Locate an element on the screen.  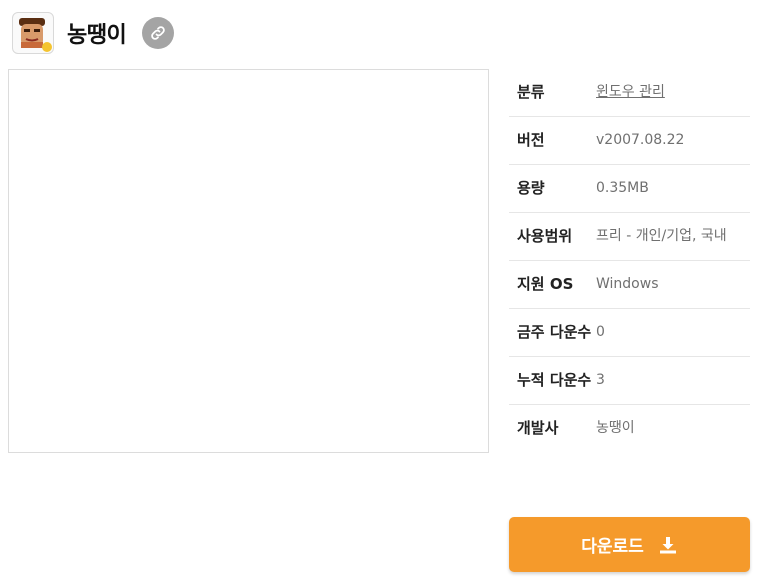
download-button: 다운로드 is located at coordinates (629, 544).